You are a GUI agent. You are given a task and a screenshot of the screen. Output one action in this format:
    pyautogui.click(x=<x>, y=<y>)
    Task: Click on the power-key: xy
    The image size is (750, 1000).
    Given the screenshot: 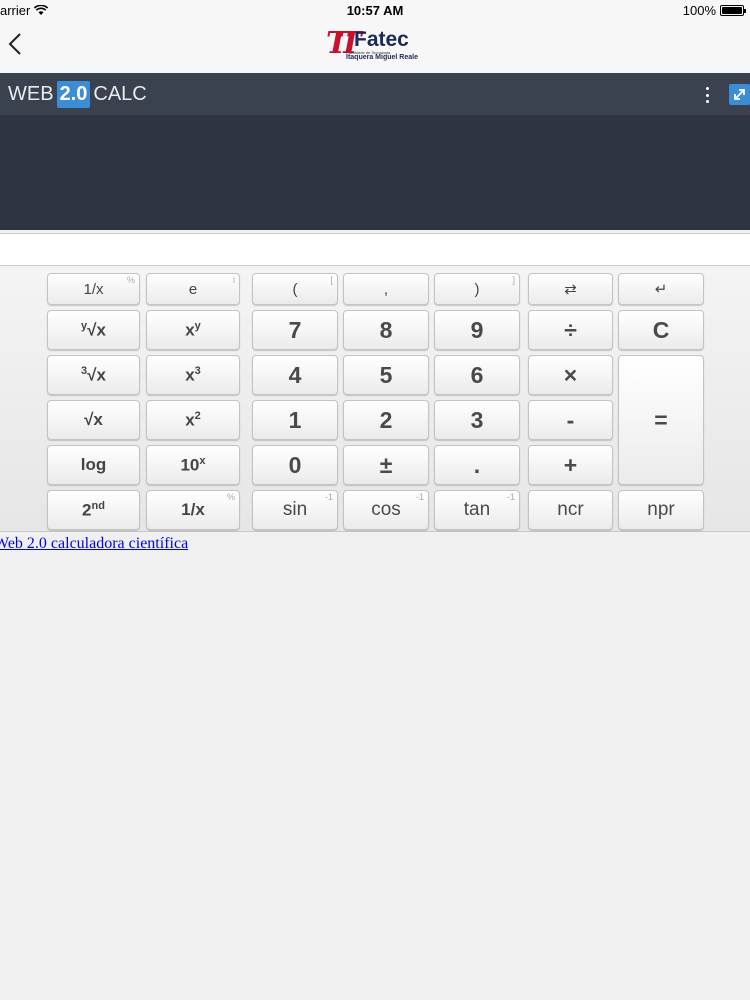 What is the action you would take?
    pyautogui.click(x=193, y=330)
    